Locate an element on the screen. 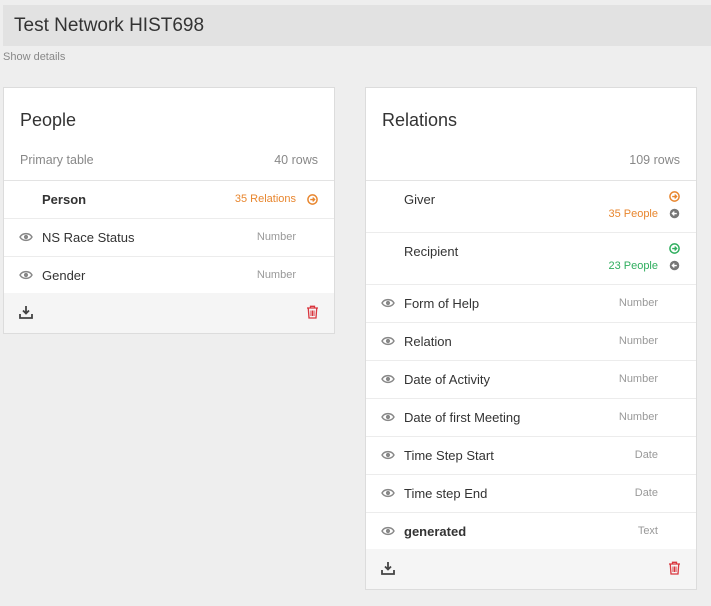 This screenshot has height=606, width=711. relations-link: 35 Relations is located at coordinates (265, 199).